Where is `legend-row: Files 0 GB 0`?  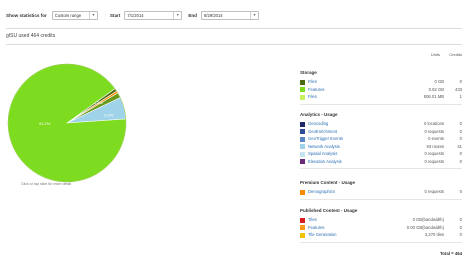
legend-row: Files 0 GB 0 is located at coordinates (381, 82).